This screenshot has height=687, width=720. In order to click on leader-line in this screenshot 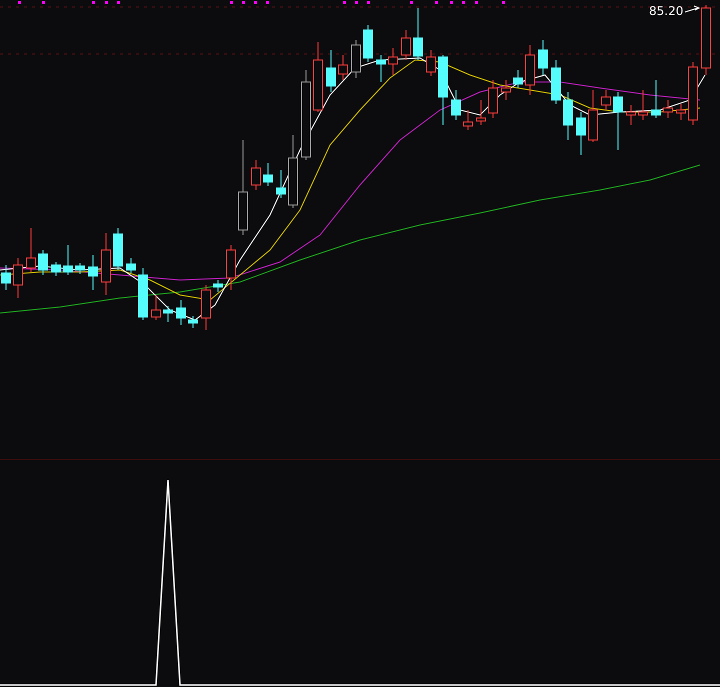, I will do `click(692, 9)`.